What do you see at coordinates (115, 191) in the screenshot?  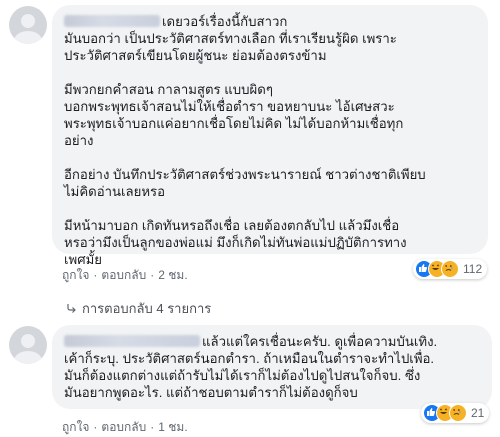 I see `comment-text-line: ไม่คิดอ่านเลยหรอ` at bounding box center [115, 191].